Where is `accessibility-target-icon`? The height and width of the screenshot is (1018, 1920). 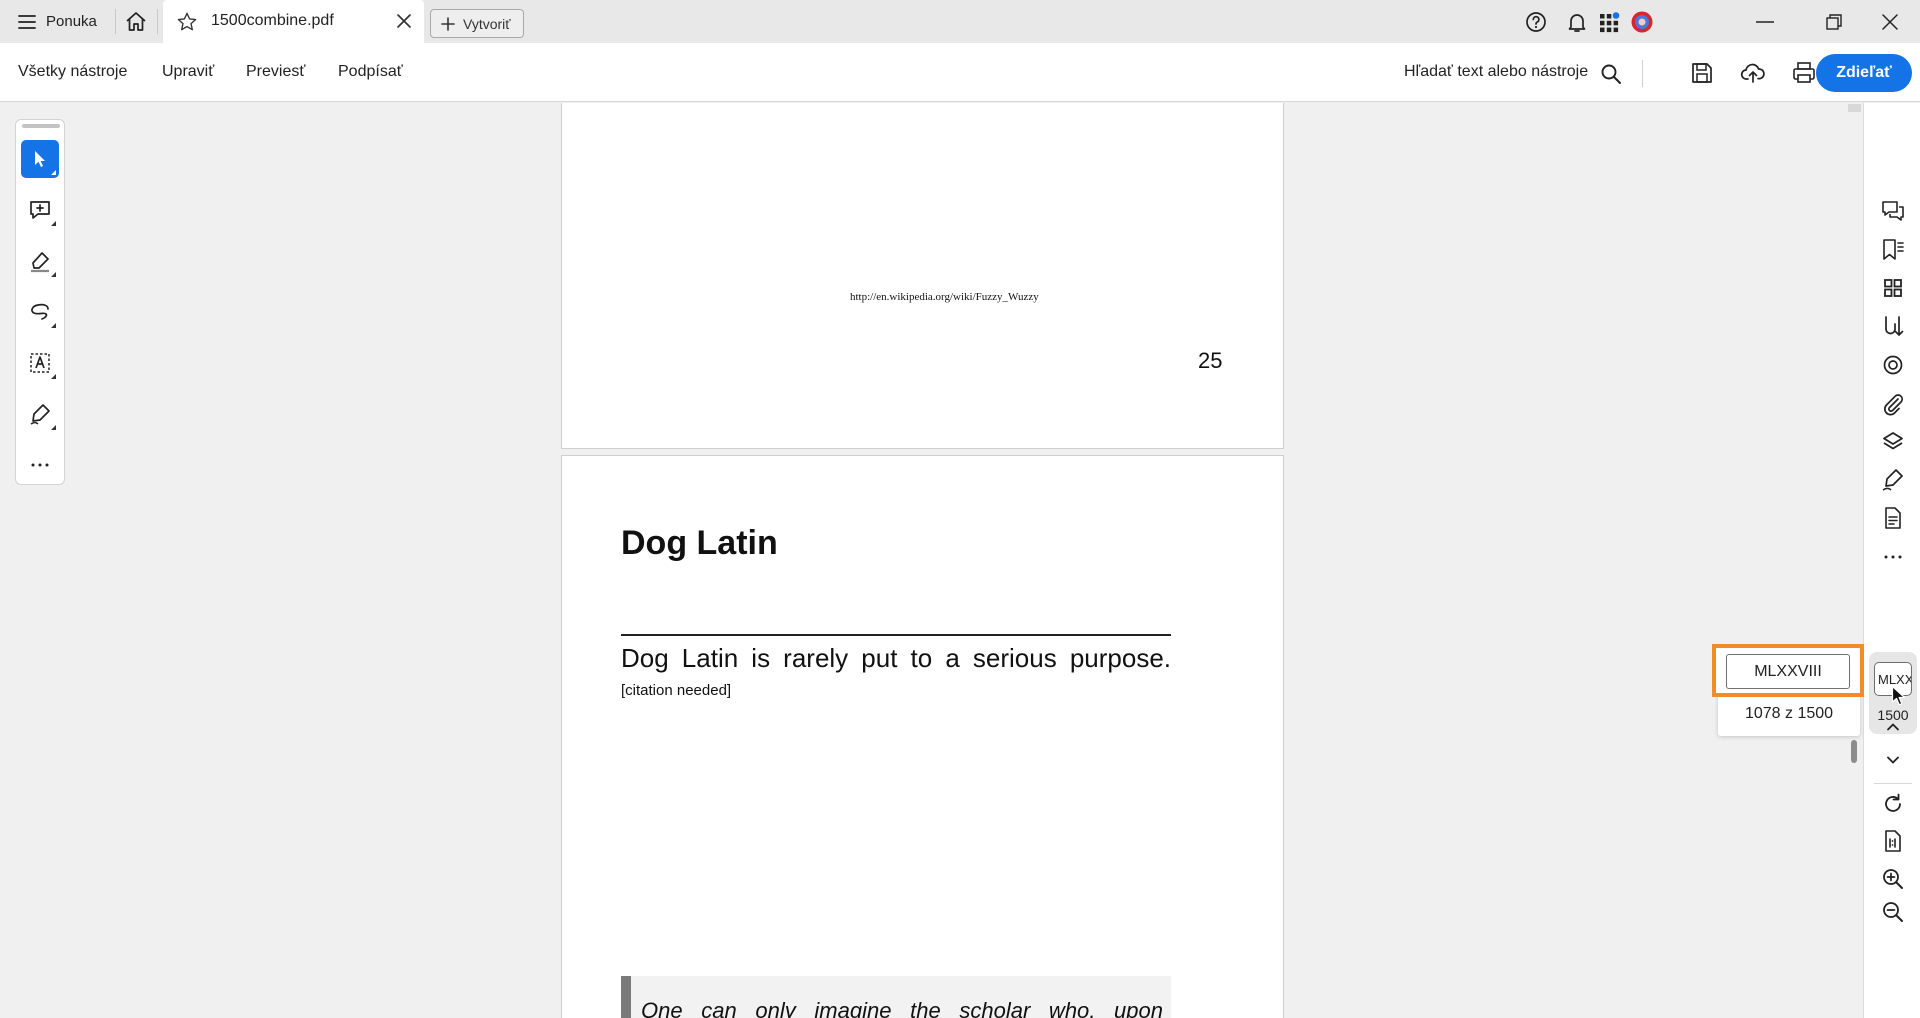 accessibility-target-icon is located at coordinates (1893, 365).